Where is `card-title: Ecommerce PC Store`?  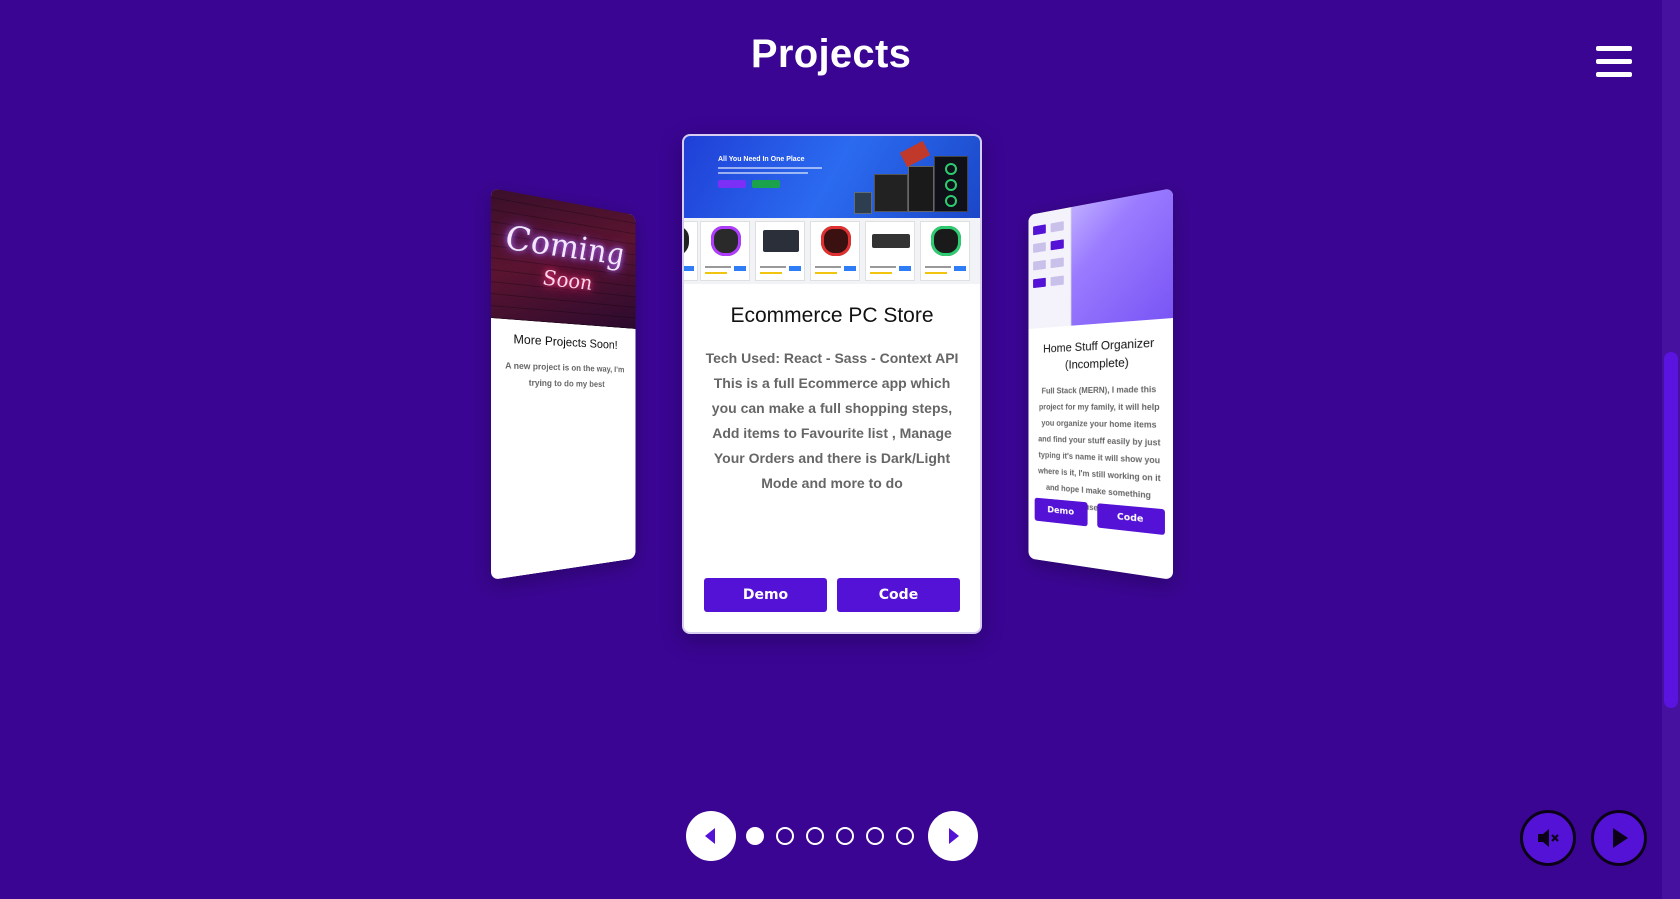
card-title: Ecommerce PC Store is located at coordinates (832, 315).